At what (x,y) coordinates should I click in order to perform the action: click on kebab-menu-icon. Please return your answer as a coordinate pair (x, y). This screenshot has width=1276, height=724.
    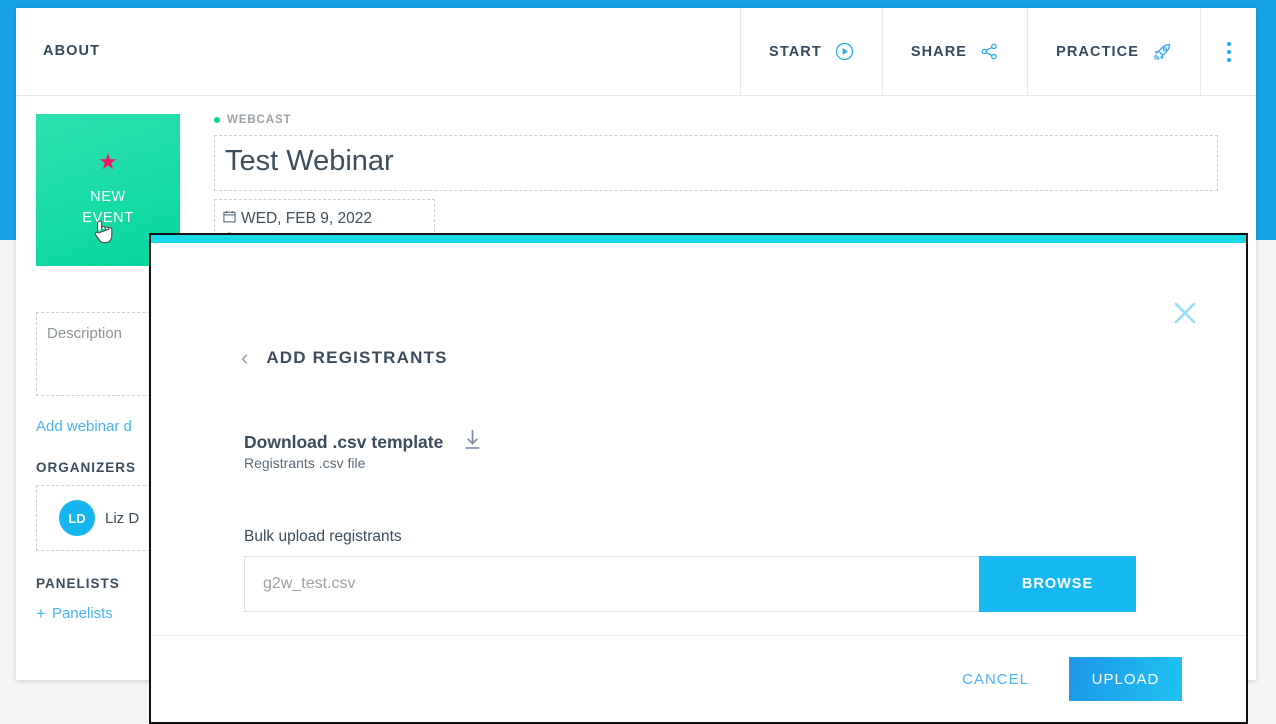
    Looking at the image, I should click on (1228, 51).